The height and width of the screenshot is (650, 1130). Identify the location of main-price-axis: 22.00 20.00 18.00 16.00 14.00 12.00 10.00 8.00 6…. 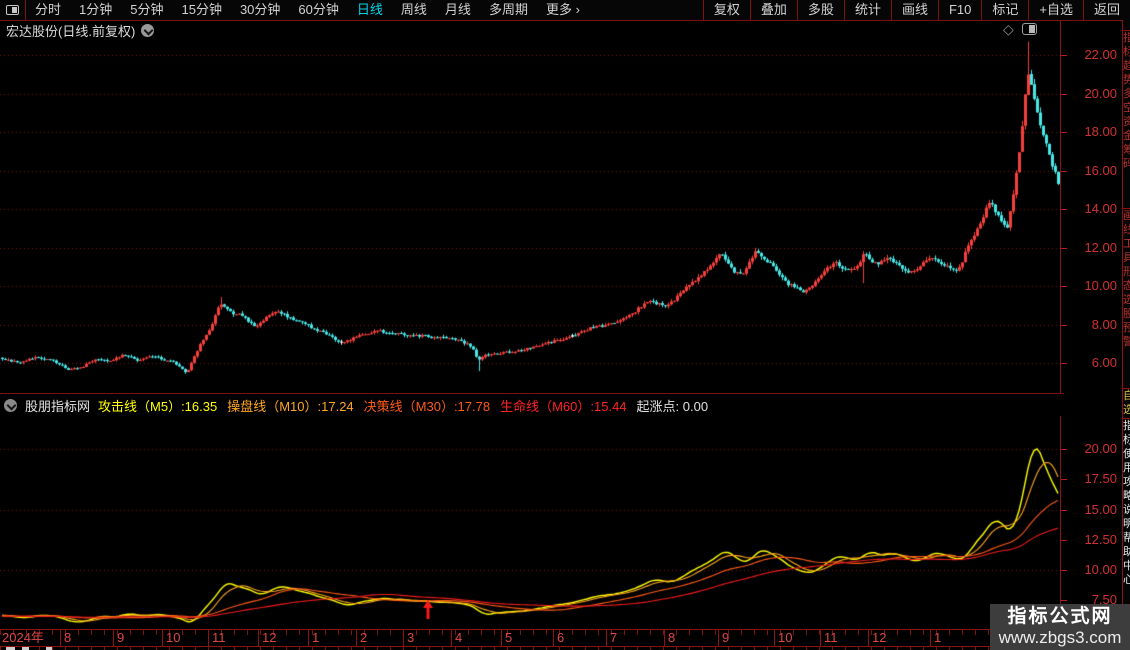
(1091, 216).